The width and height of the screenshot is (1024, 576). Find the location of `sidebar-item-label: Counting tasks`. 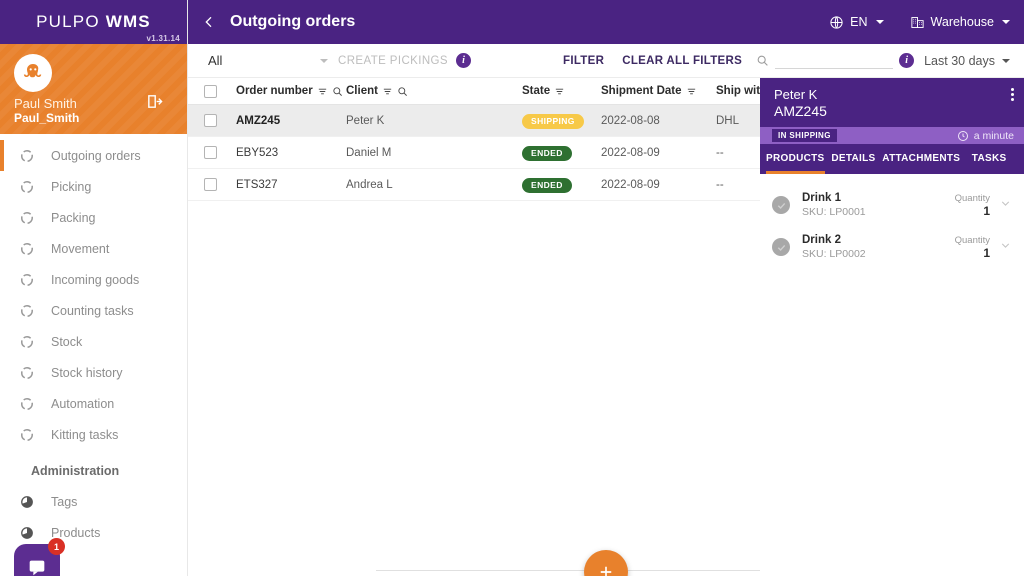

sidebar-item-label: Counting tasks is located at coordinates (92, 310).